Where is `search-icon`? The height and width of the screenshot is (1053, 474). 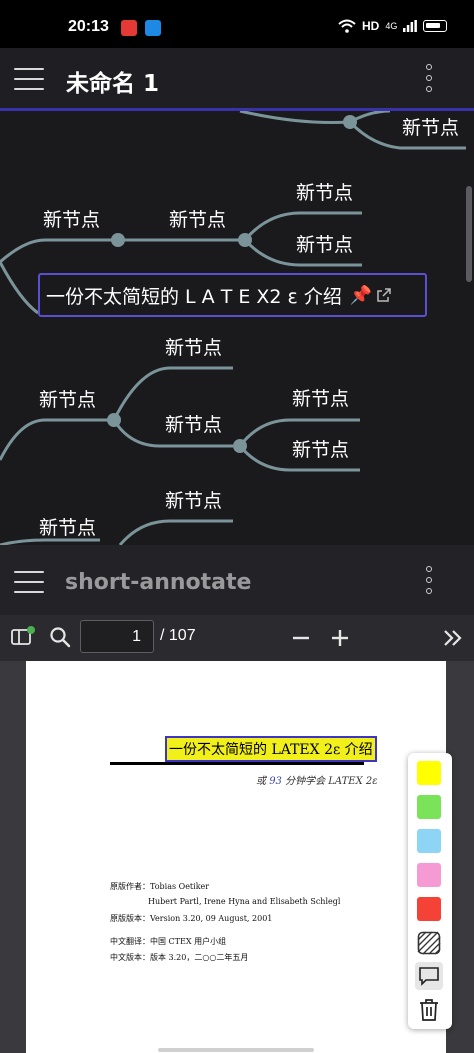 search-icon is located at coordinates (60, 637).